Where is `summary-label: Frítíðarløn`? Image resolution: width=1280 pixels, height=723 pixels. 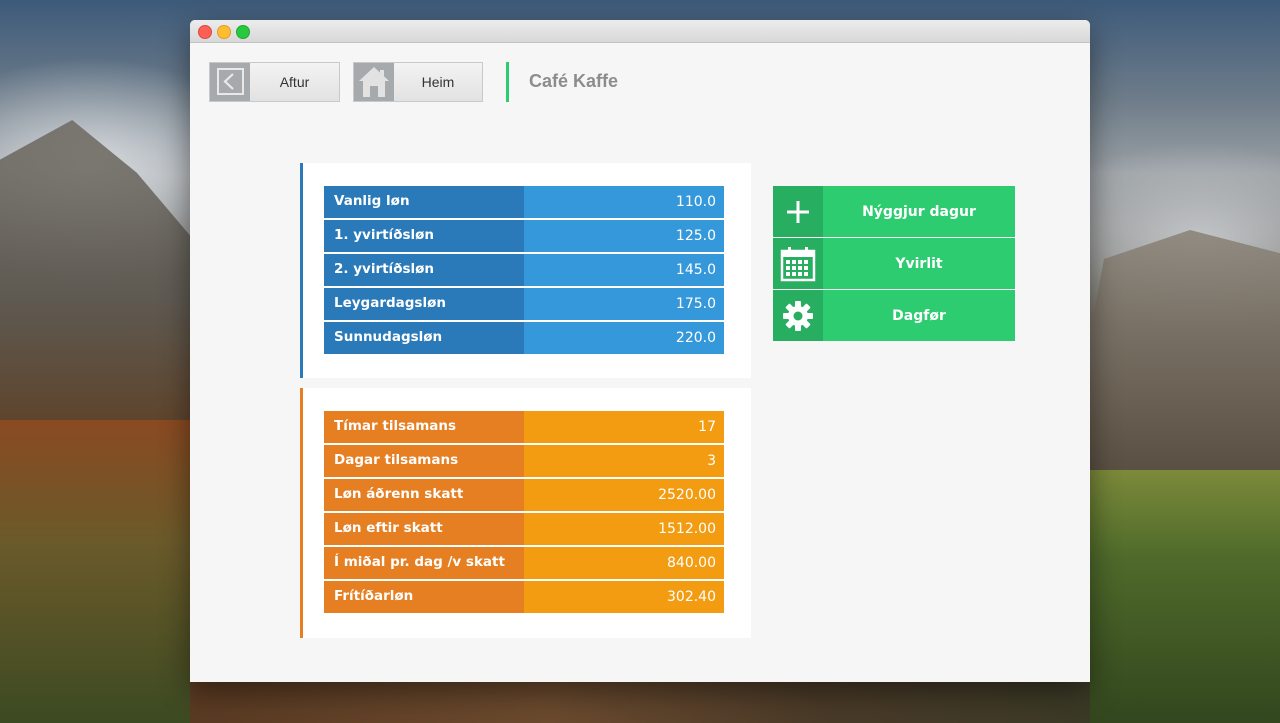
summary-label: Frítíðarløn is located at coordinates (424, 597).